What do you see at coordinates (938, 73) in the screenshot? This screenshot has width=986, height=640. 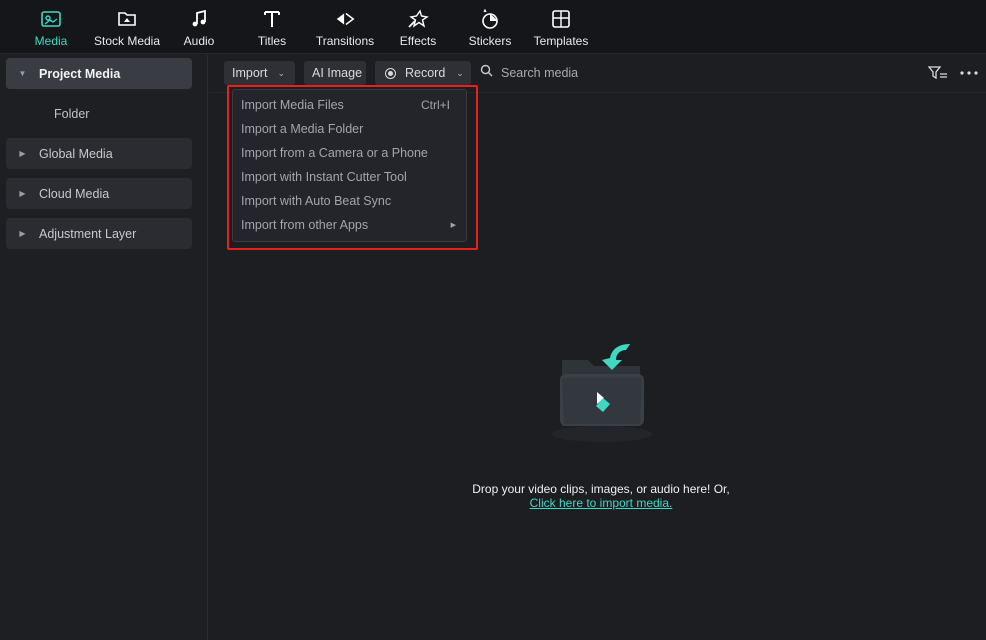 I see `filter-icon` at bounding box center [938, 73].